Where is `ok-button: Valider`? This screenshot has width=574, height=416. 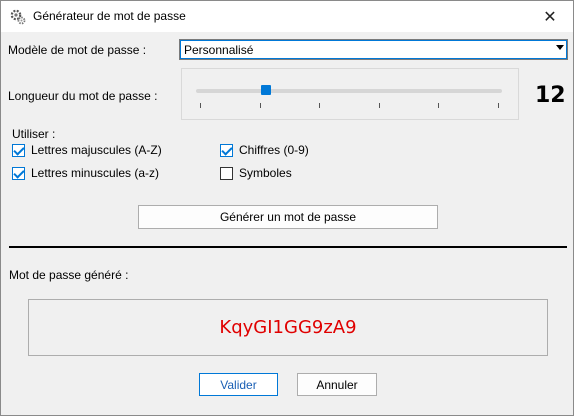 ok-button: Valider is located at coordinates (238, 384).